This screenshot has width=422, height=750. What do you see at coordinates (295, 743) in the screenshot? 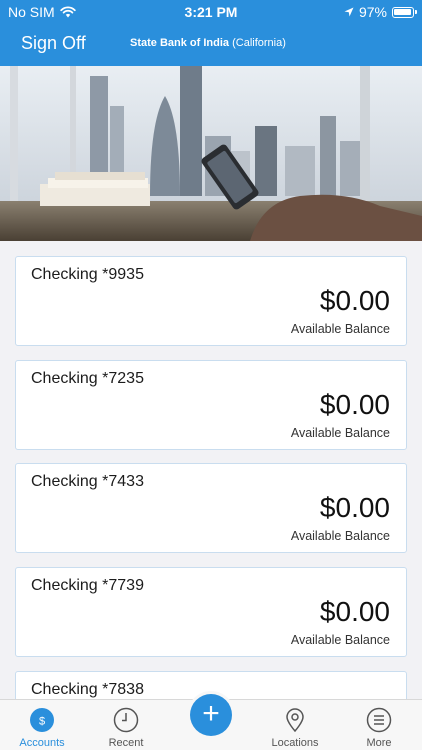
I see `tab-label: Locations` at bounding box center [295, 743].